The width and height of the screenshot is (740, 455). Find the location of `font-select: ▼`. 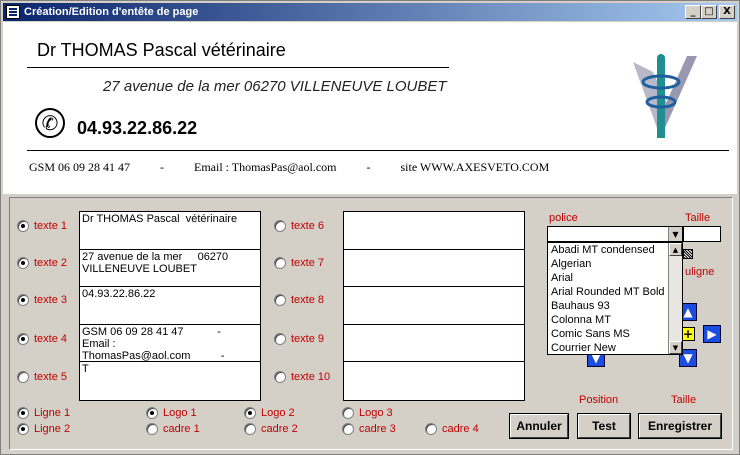

font-select: ▼ is located at coordinates (615, 234).